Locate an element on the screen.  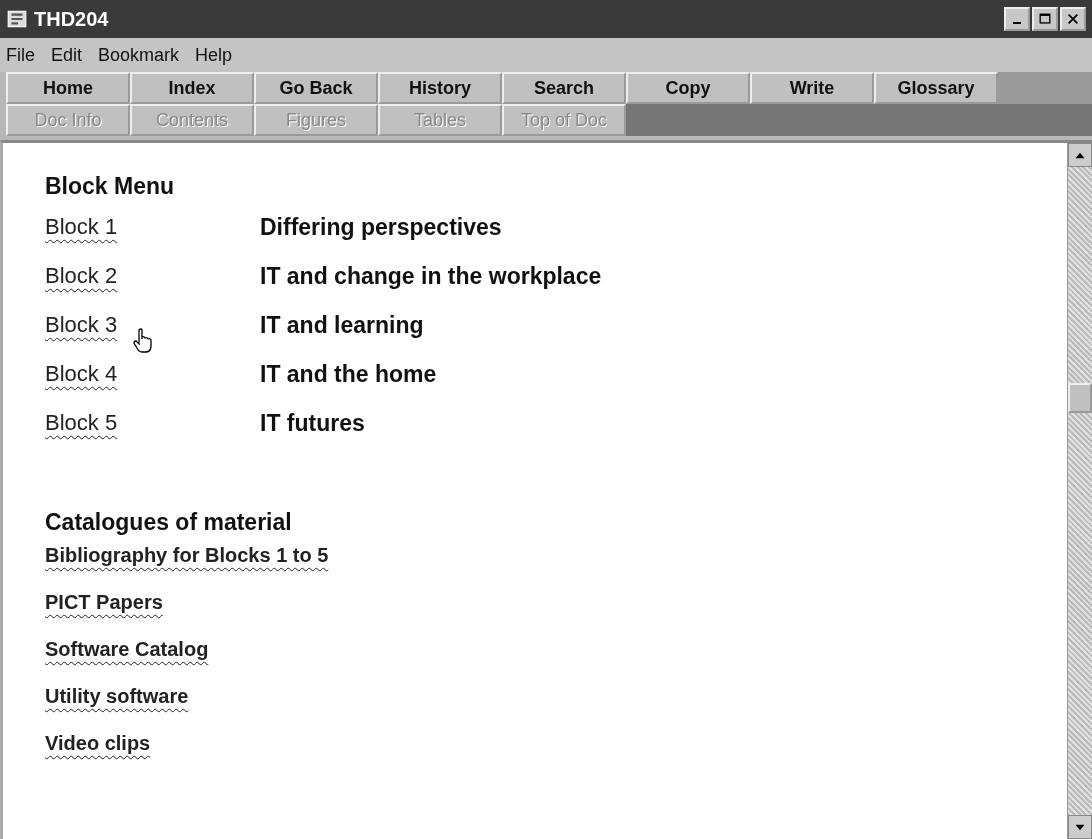
toolbar-button: Write is located at coordinates (812, 88).